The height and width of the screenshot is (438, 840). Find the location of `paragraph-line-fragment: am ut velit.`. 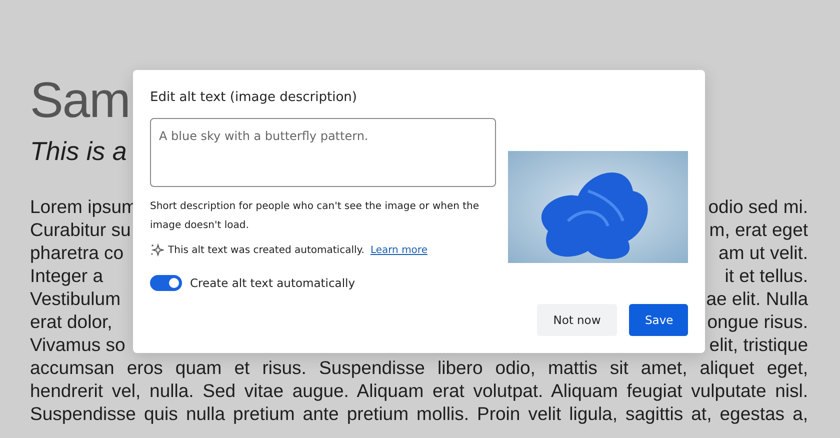

paragraph-line-fragment: am ut velit. is located at coordinates (763, 252).